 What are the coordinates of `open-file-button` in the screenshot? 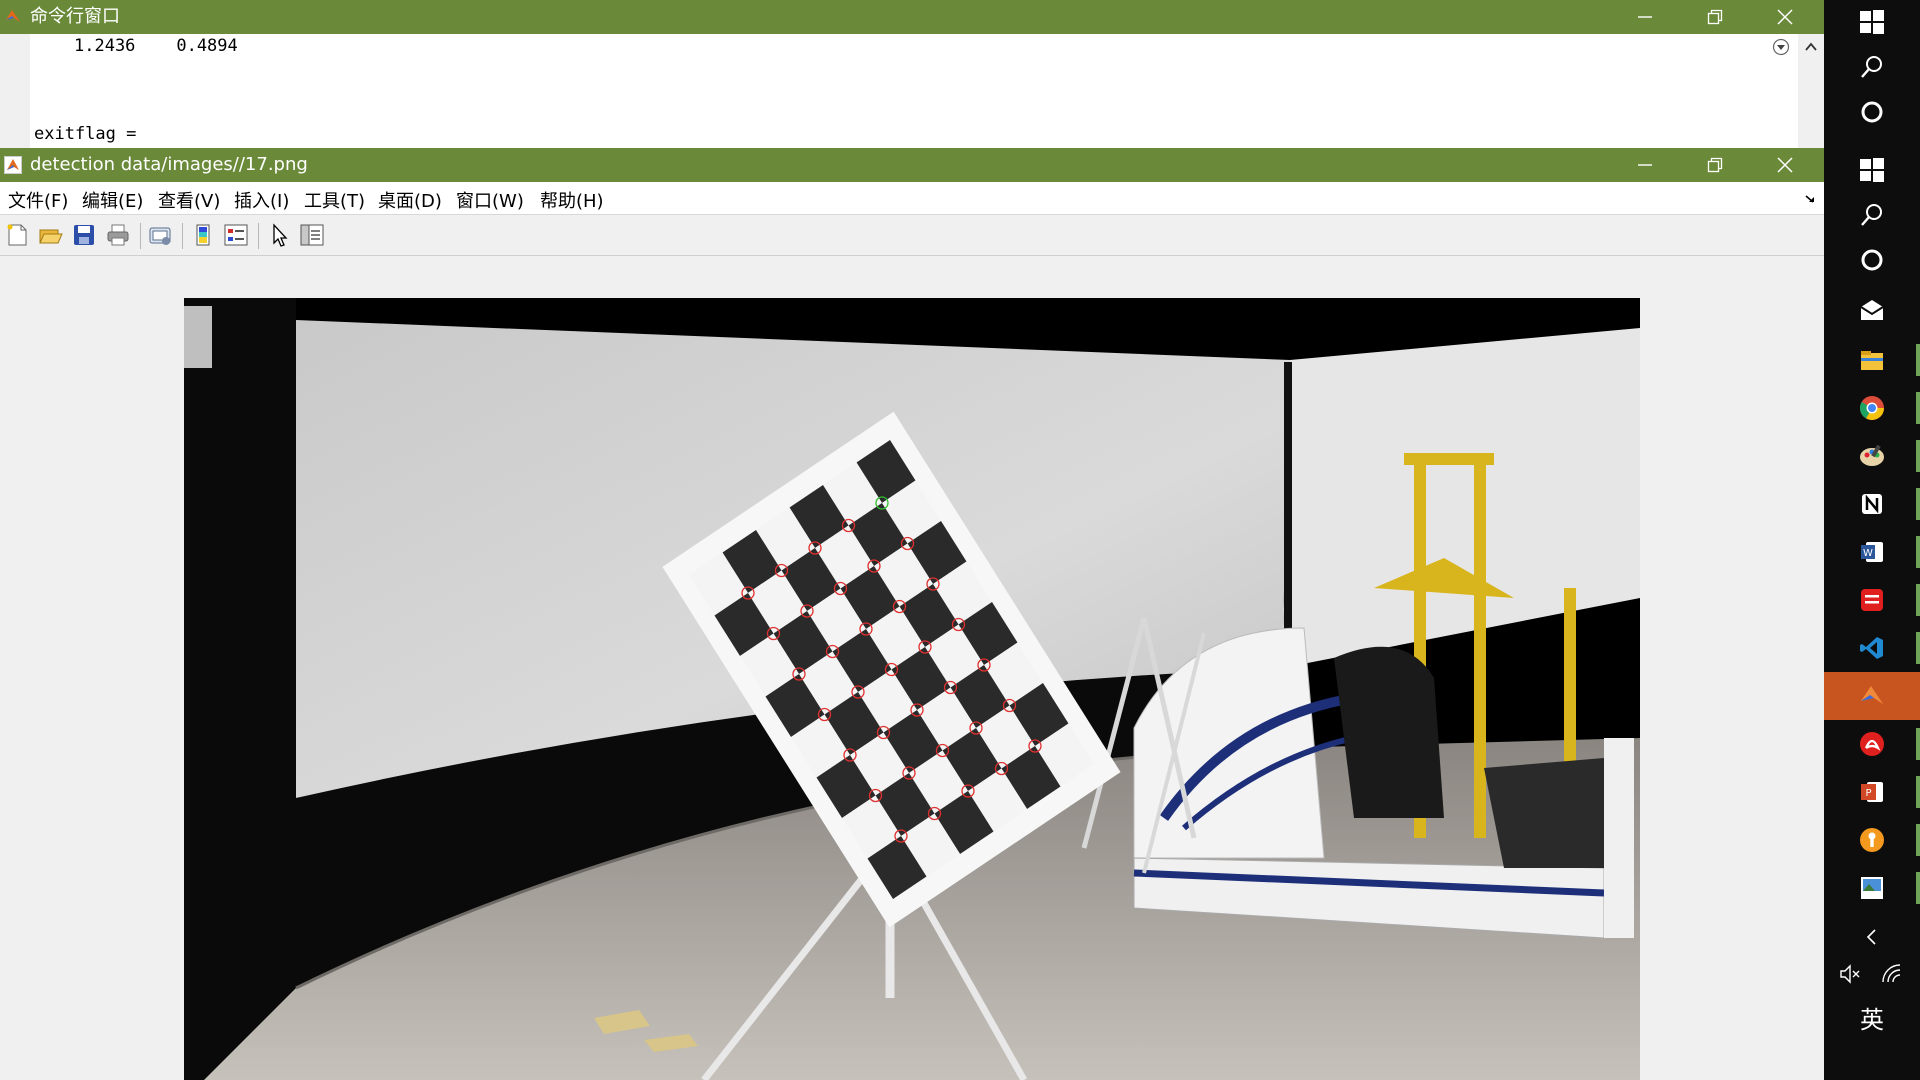 It's located at (50, 235).